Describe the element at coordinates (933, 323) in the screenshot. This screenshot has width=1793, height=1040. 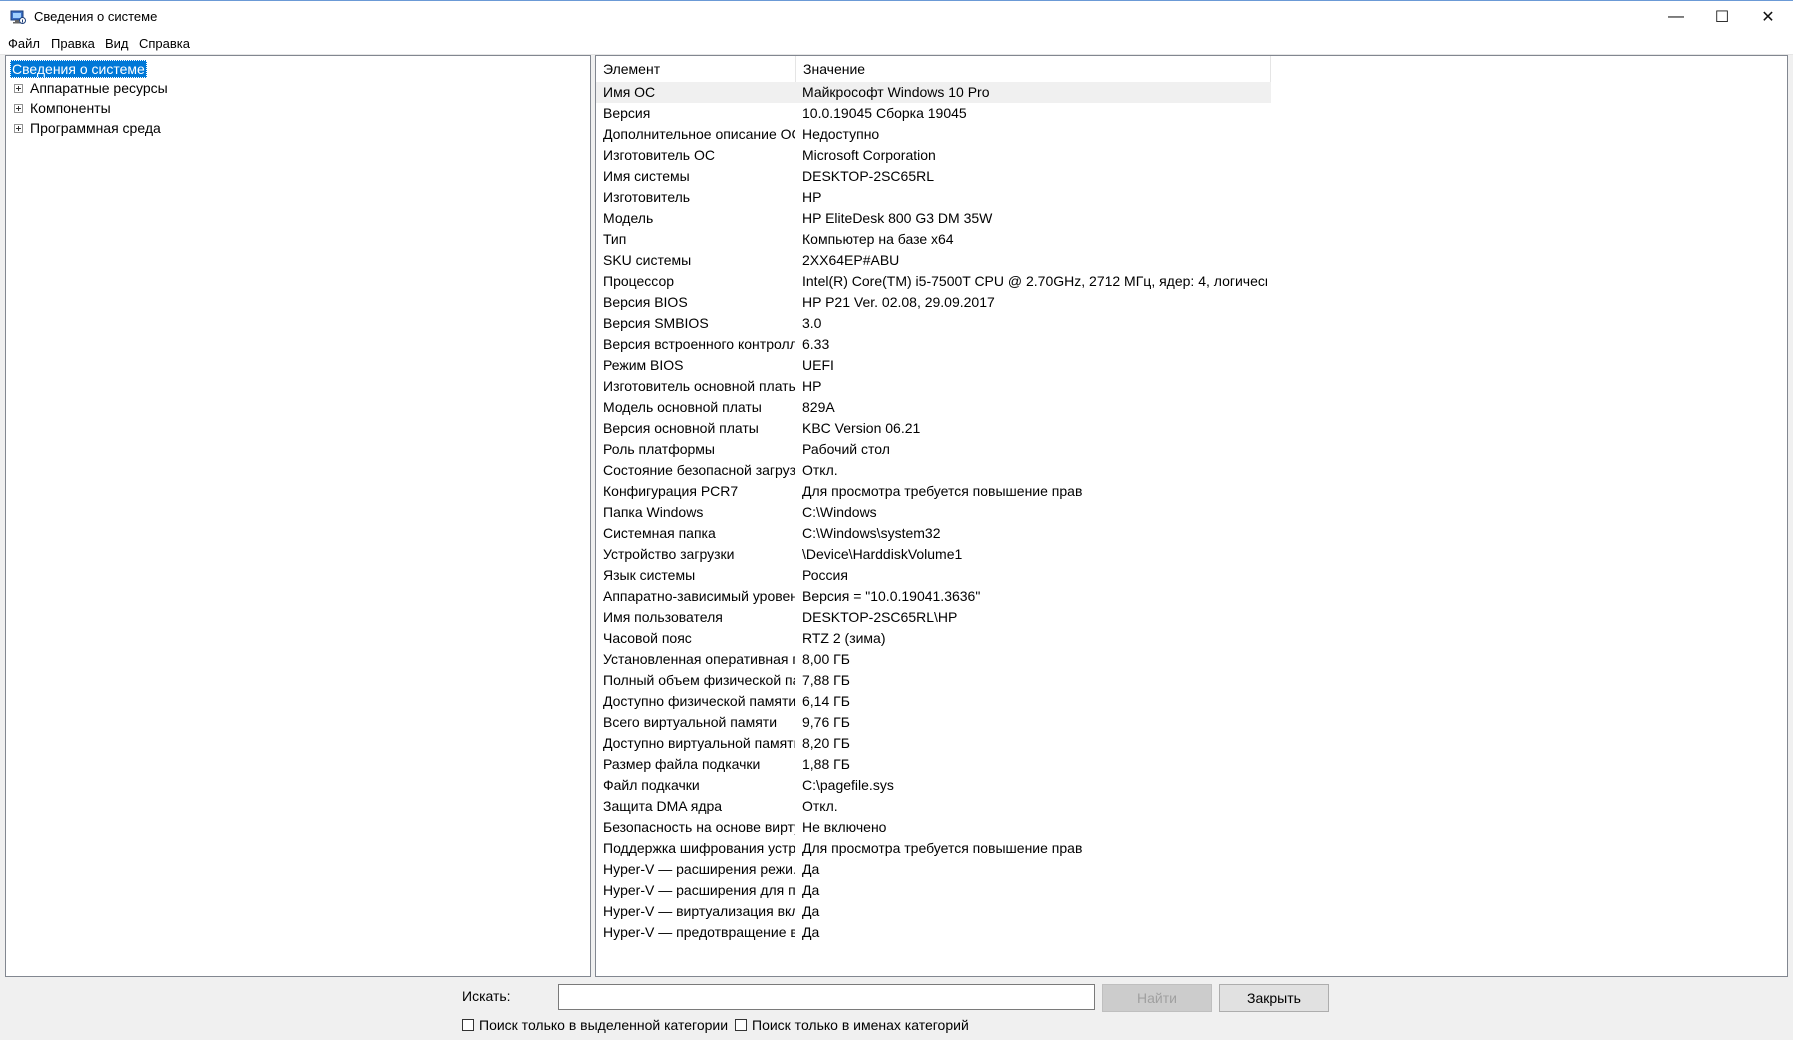
I see `table-row: Версия SMBIOS 3.0` at that location.